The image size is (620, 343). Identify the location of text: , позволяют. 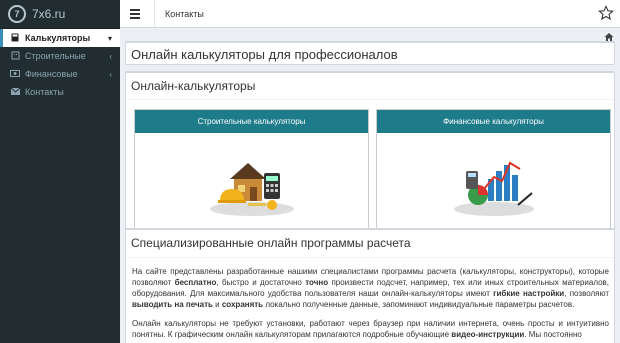
(586, 293).